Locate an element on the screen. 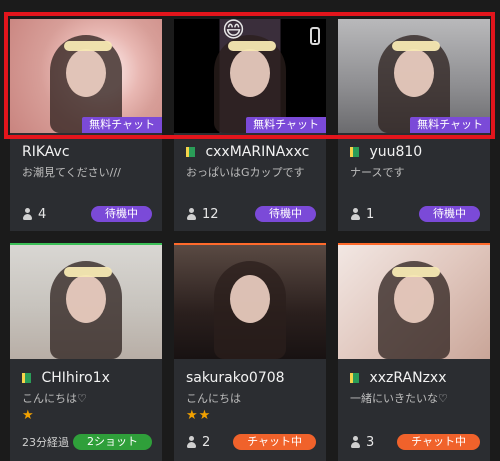  viewer-count-value: 12 is located at coordinates (210, 214).